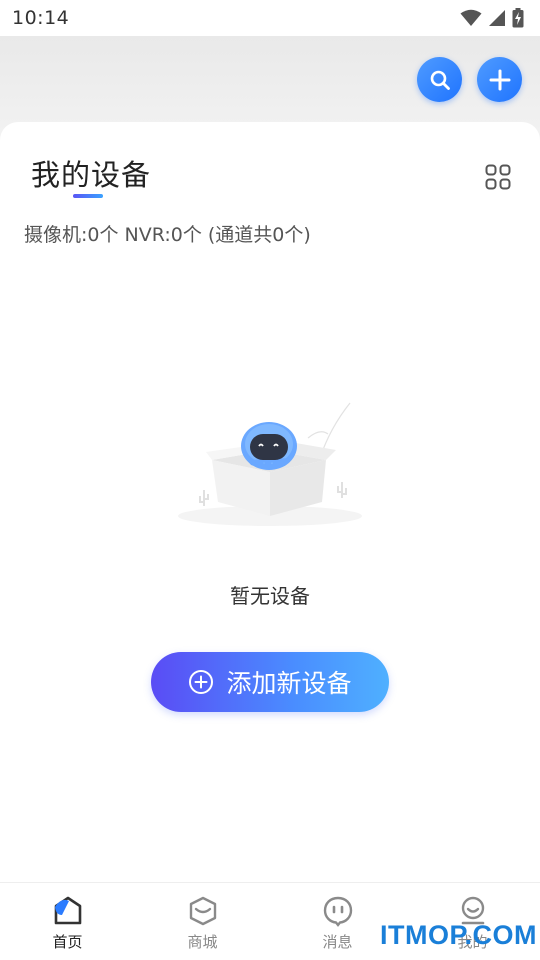 The width and height of the screenshot is (540, 960). I want to click on watermark-logo: ITMOP.COM, so click(459, 935).